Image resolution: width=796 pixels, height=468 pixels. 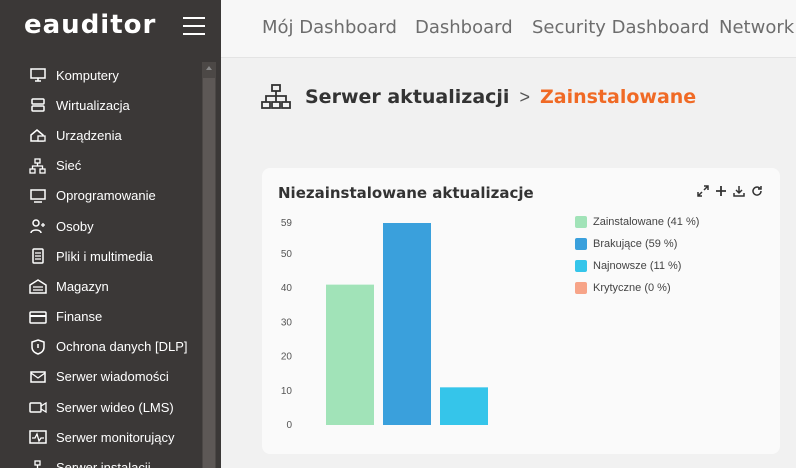 I want to click on sidebar-item-label: Ochrona danych [DLP], so click(x=122, y=347).